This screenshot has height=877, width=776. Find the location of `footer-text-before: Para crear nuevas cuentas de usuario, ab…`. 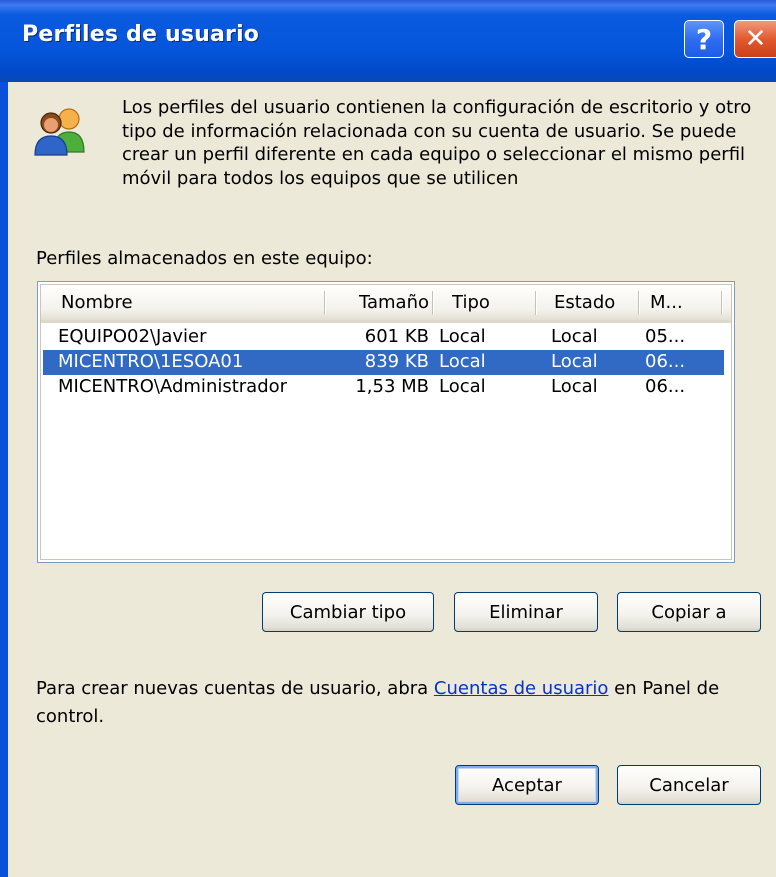

footer-text-before: Para crear nuevas cuentas de usuario, ab… is located at coordinates (235, 688).